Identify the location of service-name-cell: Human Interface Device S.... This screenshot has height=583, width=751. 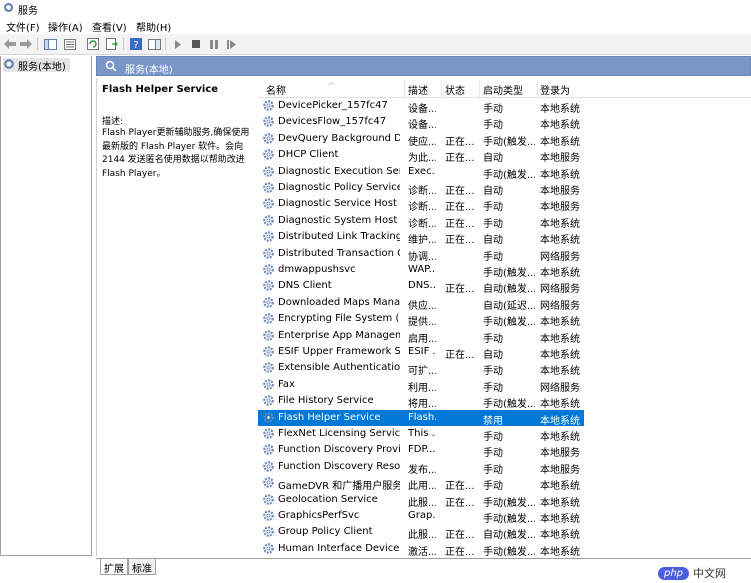
(339, 548).